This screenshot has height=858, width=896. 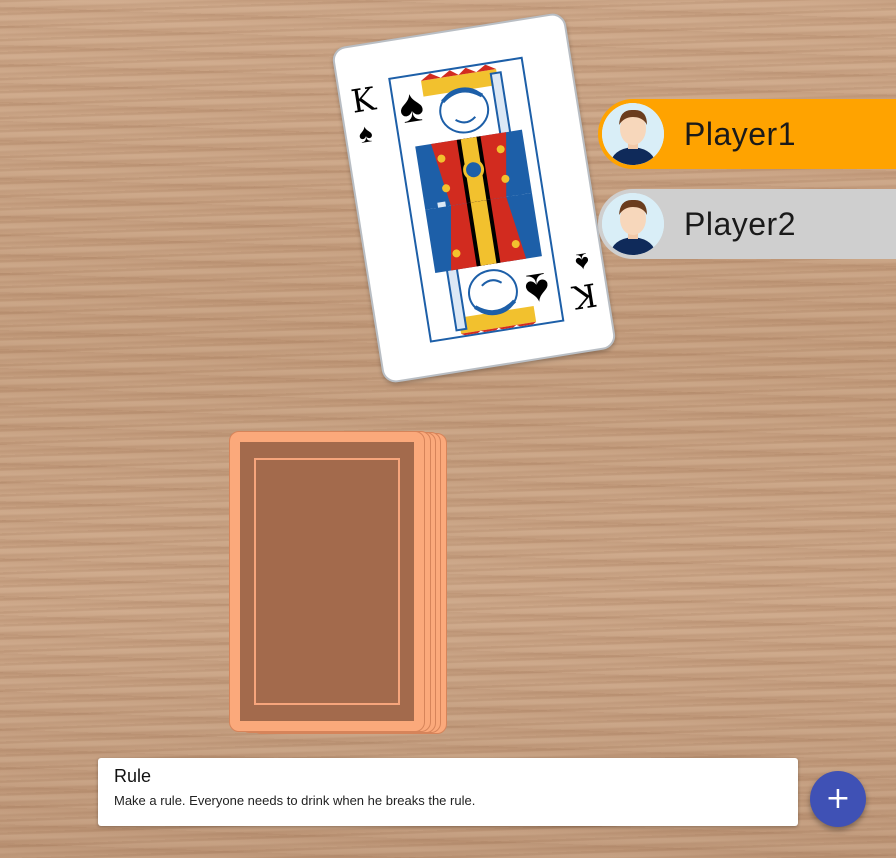 What do you see at coordinates (740, 133) in the screenshot?
I see `player-name: Player1` at bounding box center [740, 133].